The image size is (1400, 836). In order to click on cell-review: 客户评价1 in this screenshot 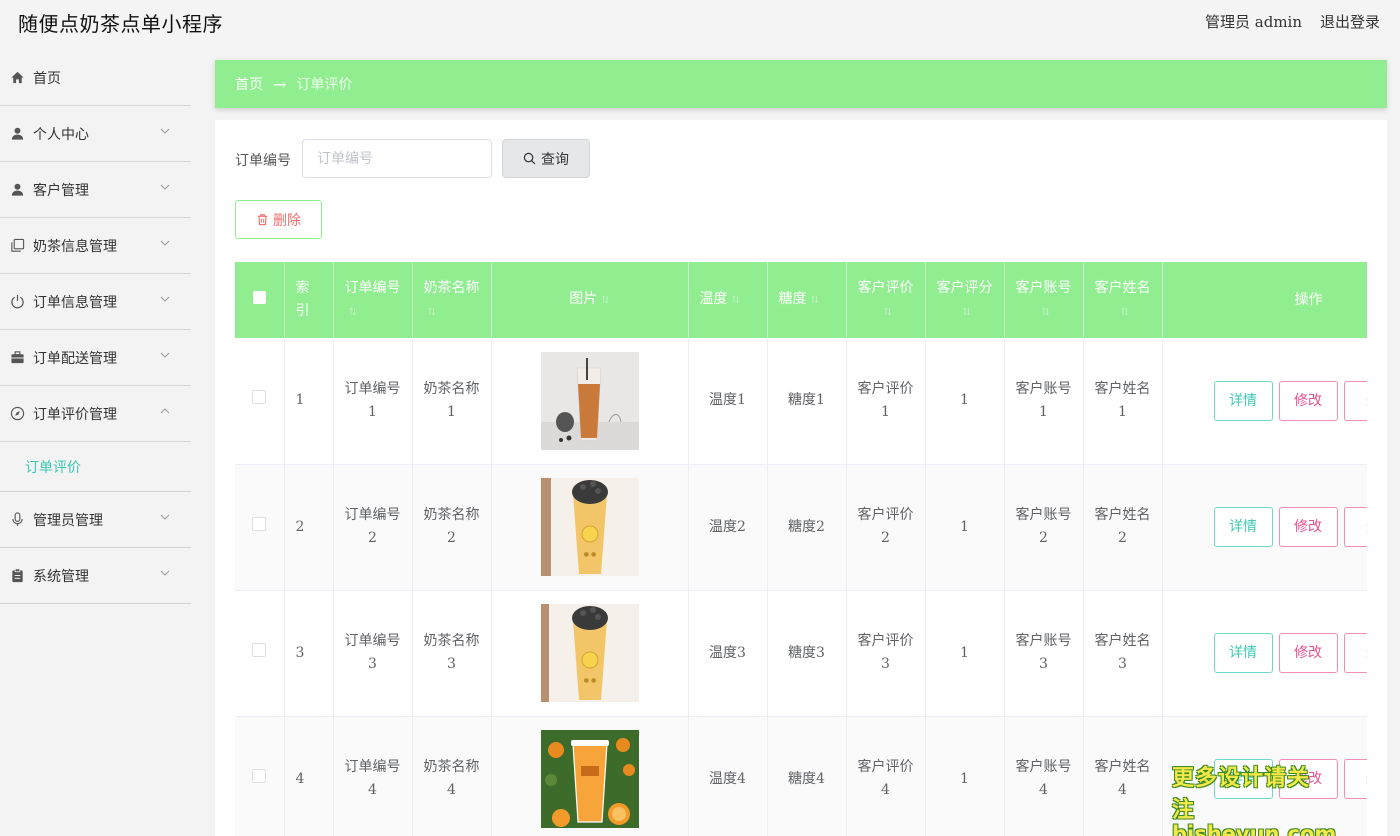, I will do `click(886, 401)`.